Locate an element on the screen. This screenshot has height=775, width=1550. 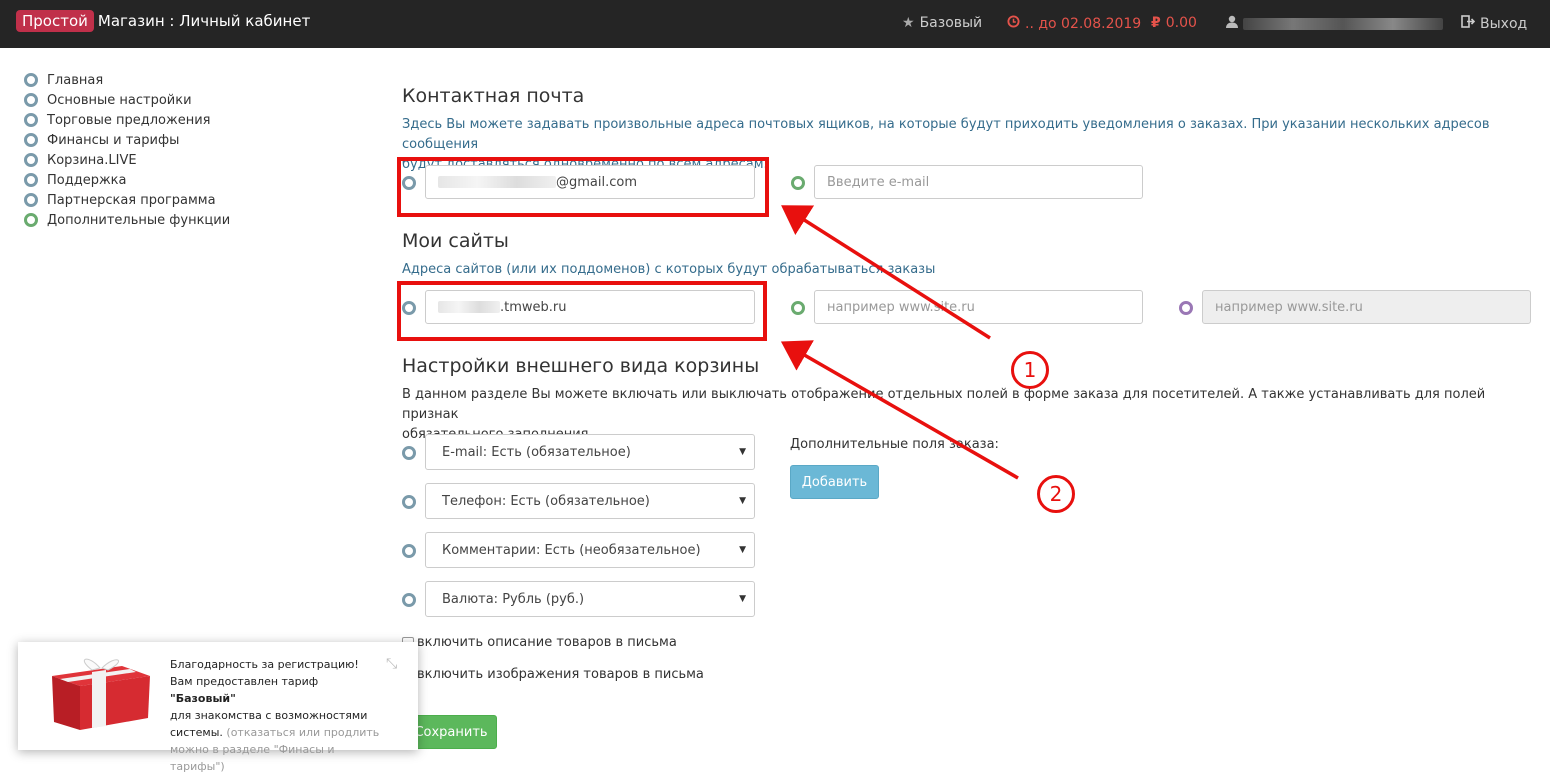
gift-icon is located at coordinates (98, 694).